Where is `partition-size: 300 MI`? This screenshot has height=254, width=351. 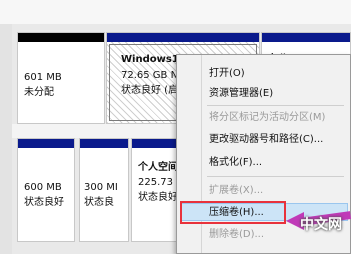 partition-size: 300 MI is located at coordinates (101, 187).